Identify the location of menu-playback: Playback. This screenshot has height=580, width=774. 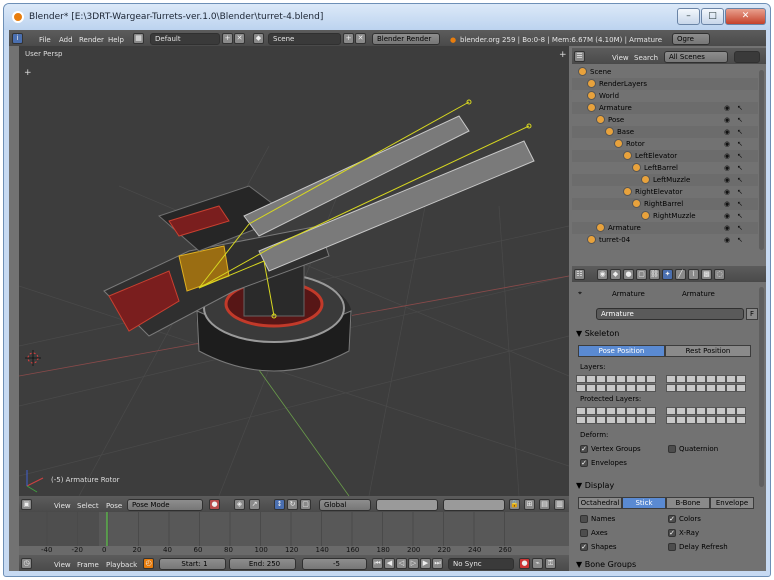
(121, 565).